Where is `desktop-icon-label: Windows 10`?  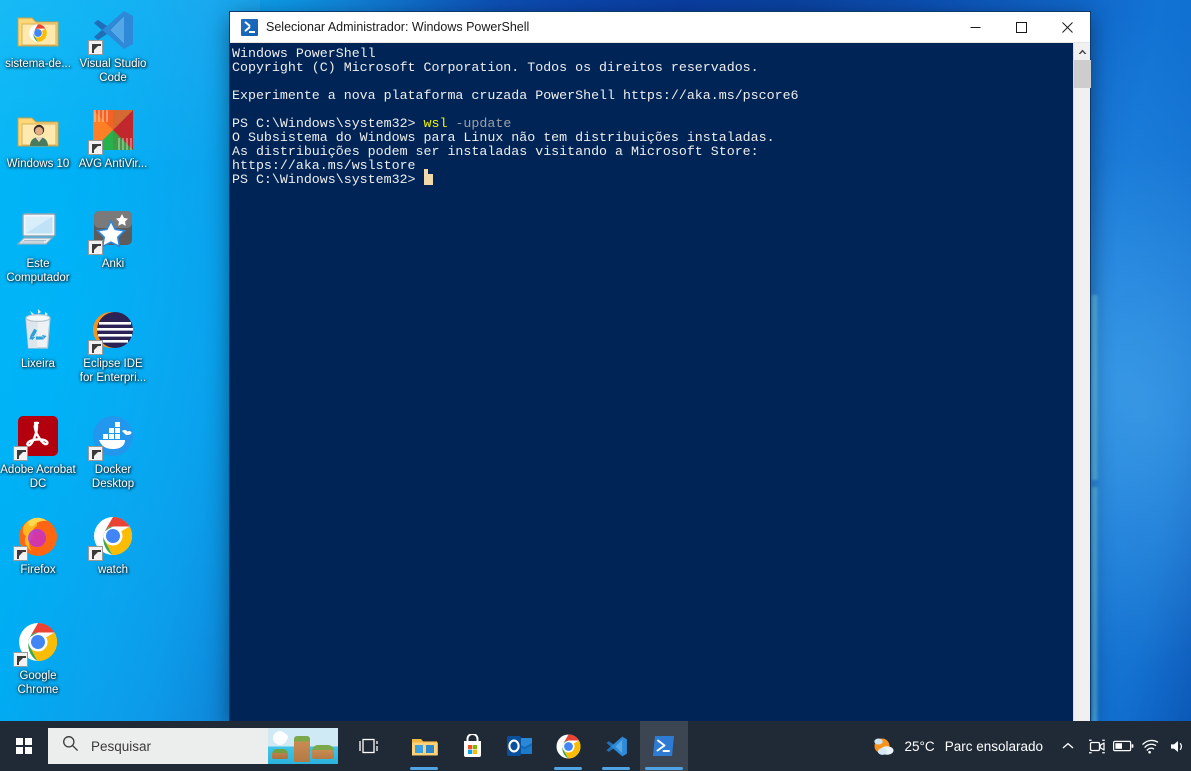 desktop-icon-label: Windows 10 is located at coordinates (38, 164).